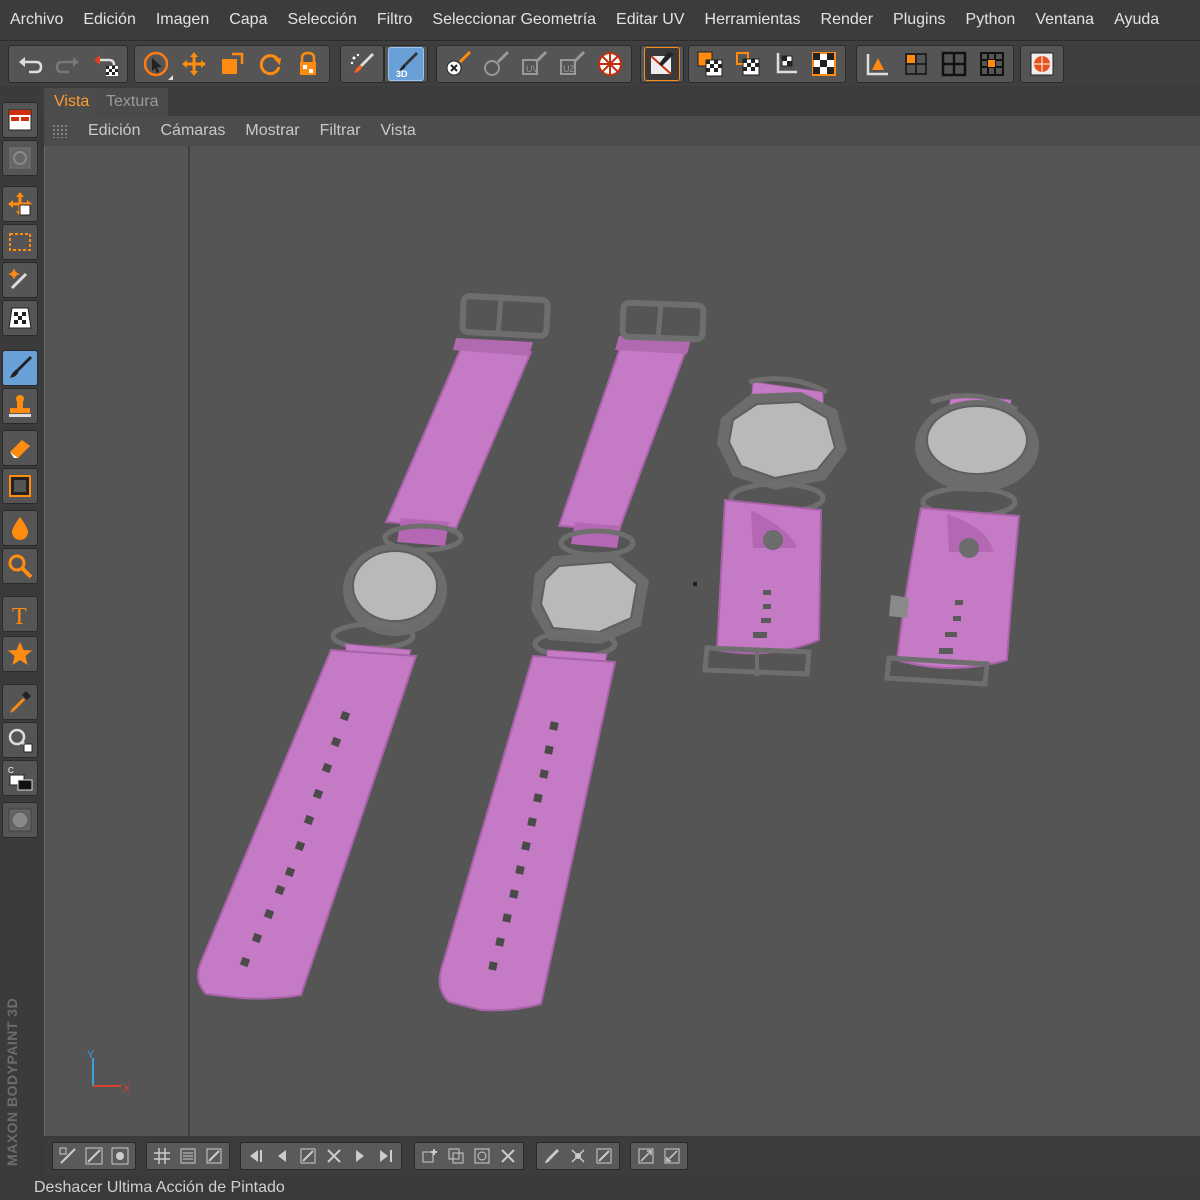  Describe the element at coordinates (182, 20) in the screenshot. I see `menu-imagen: Imagen` at that location.